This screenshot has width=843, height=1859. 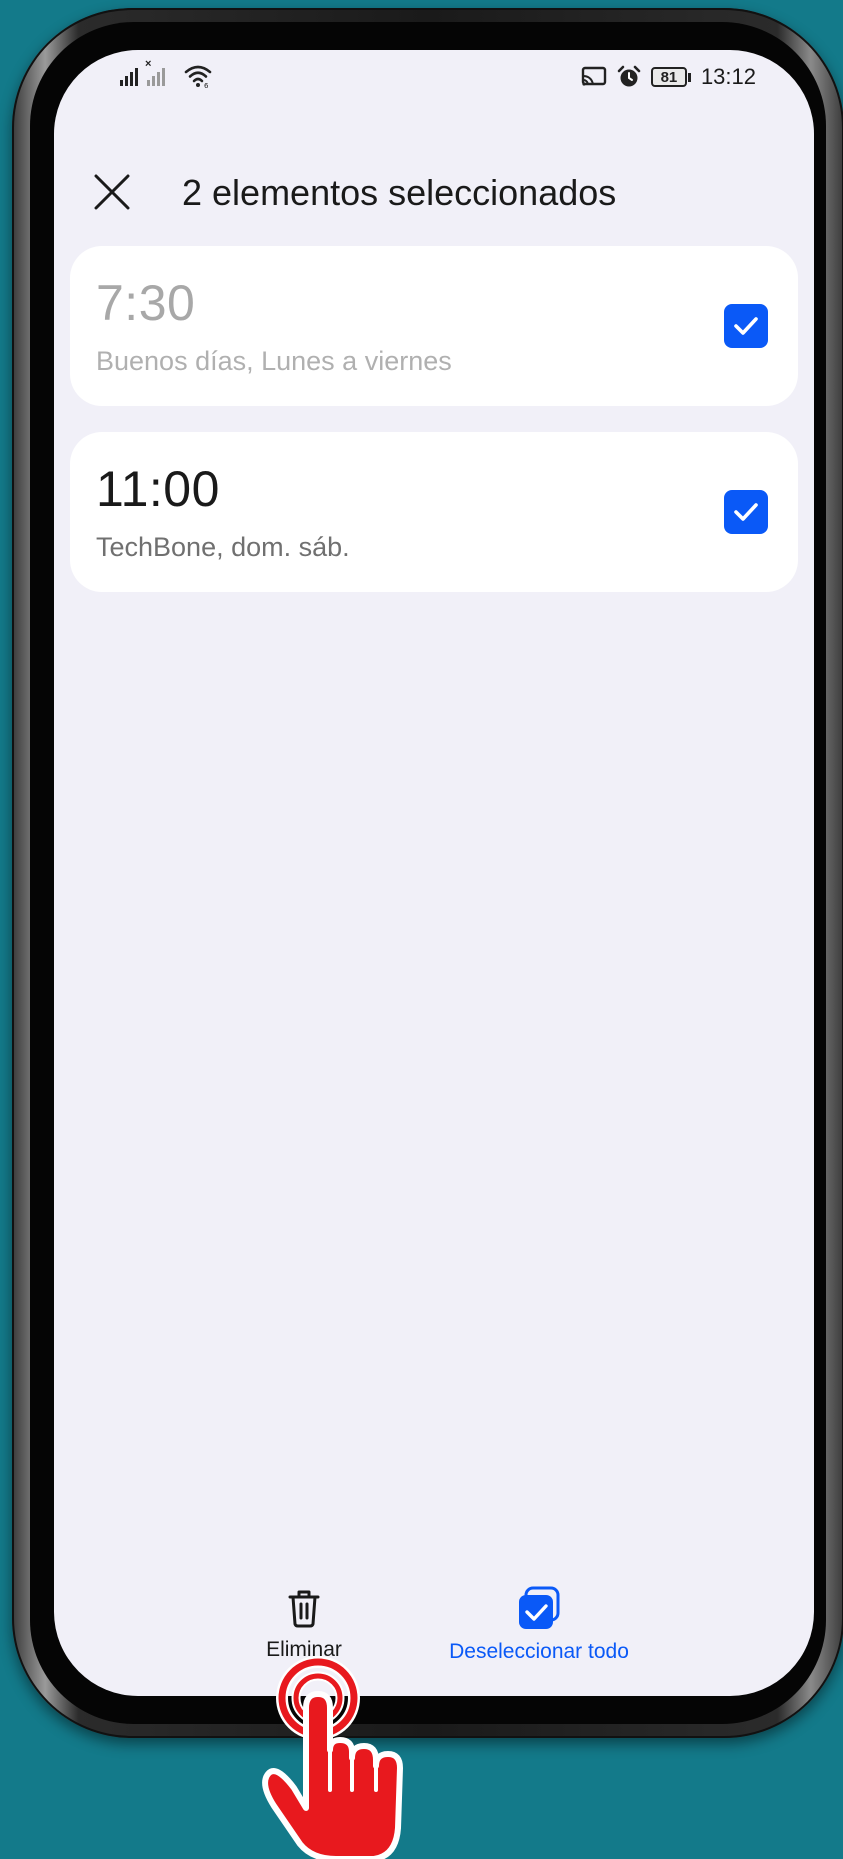 I want to click on close-icon, so click(x=112, y=192).